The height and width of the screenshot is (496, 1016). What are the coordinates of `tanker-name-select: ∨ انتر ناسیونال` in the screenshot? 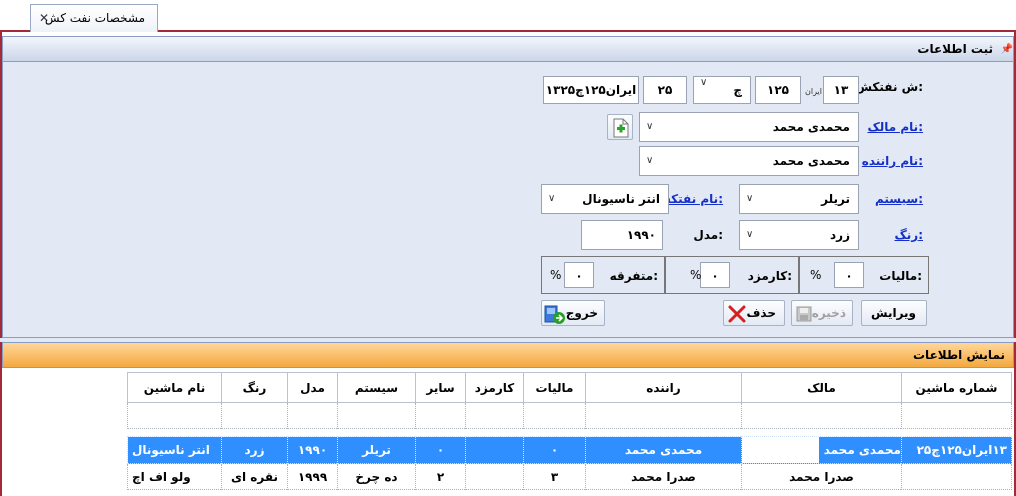 It's located at (605, 199).